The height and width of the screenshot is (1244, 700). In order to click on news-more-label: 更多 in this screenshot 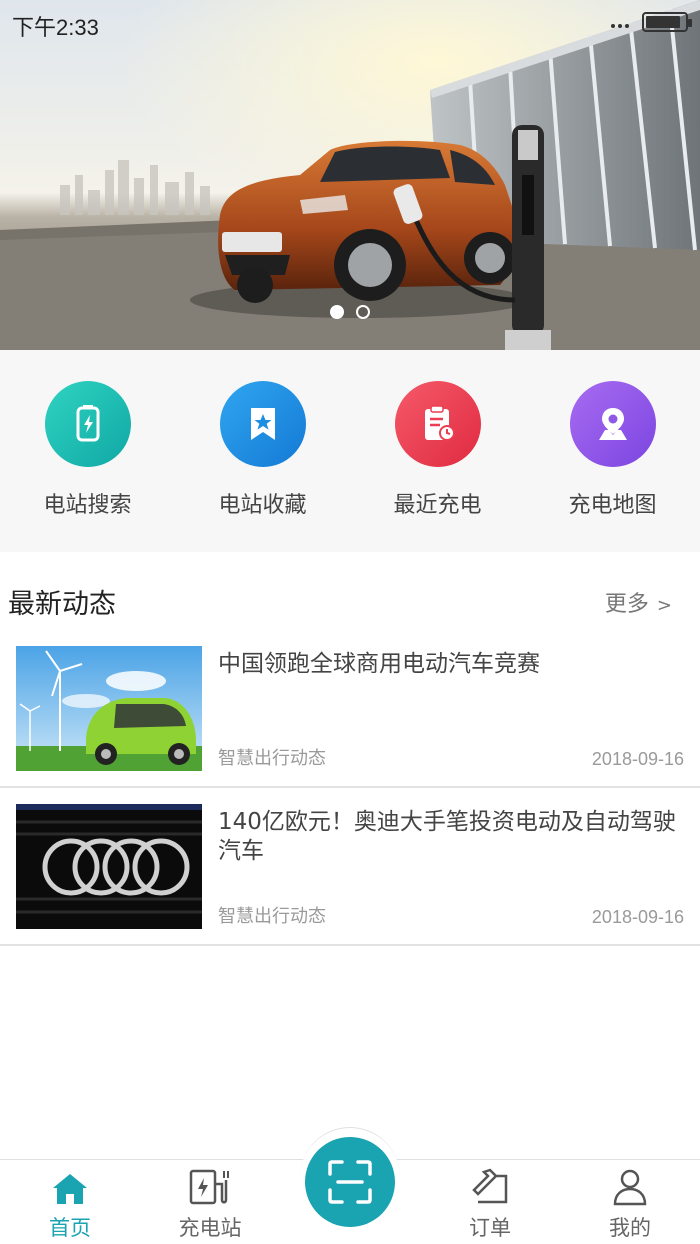, I will do `click(626, 604)`.